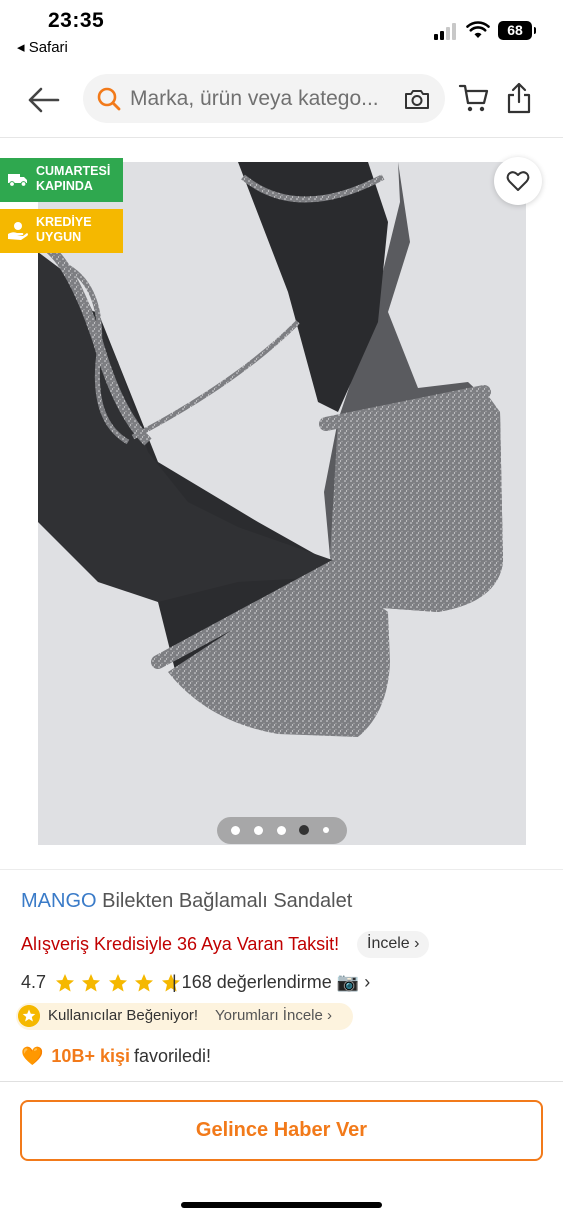 This screenshot has width=563, height=1219. I want to click on cellular-signal-icon, so click(447, 31).